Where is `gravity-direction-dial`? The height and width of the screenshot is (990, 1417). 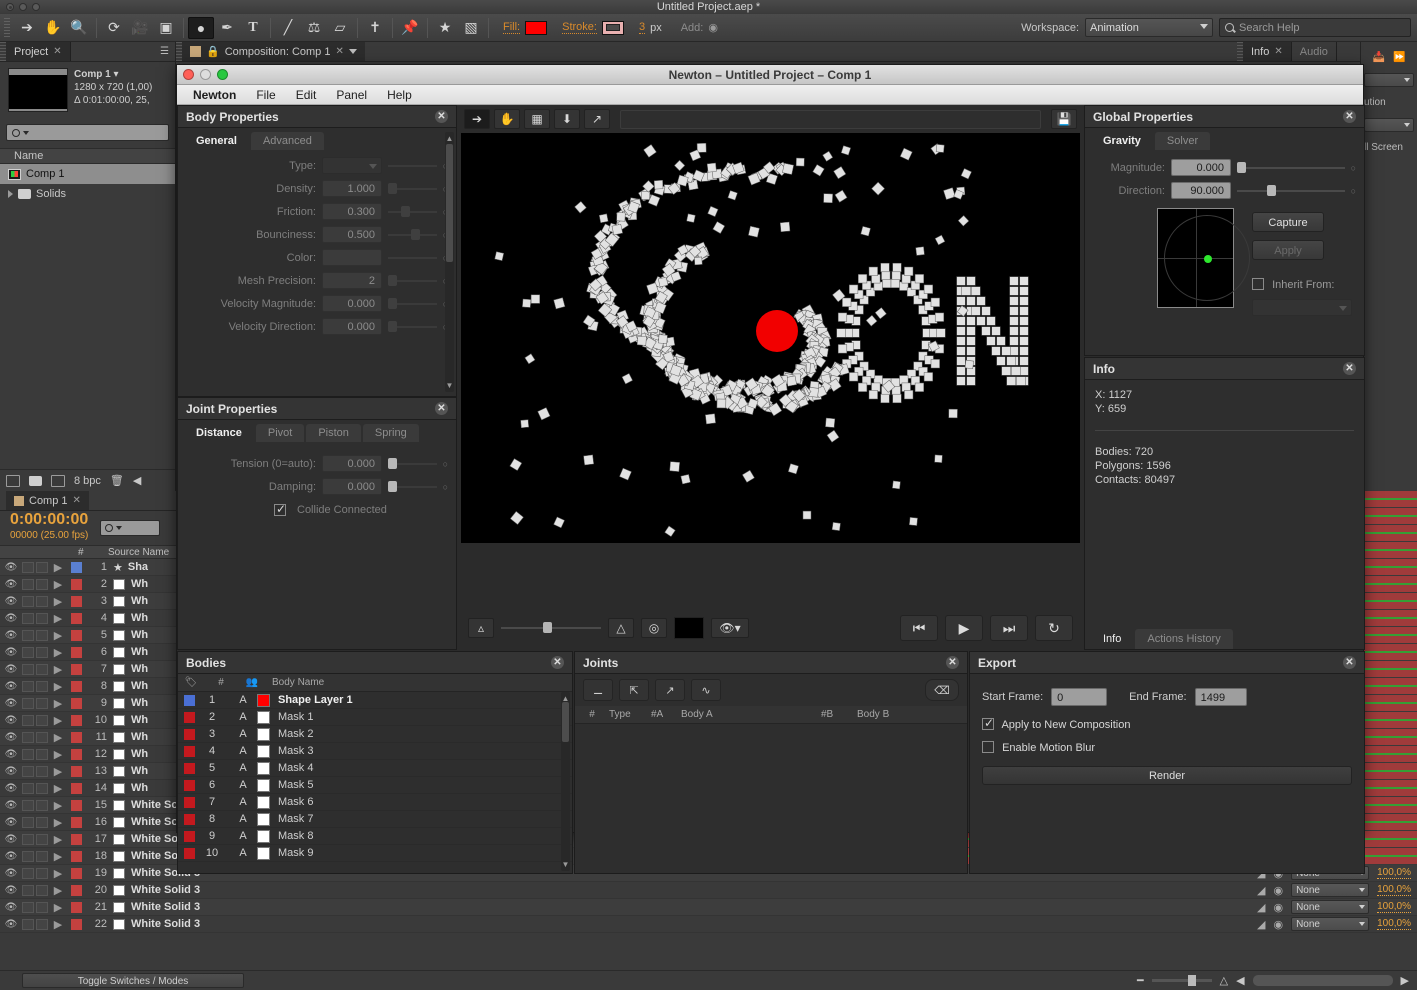 gravity-direction-dial is located at coordinates (1203, 258).